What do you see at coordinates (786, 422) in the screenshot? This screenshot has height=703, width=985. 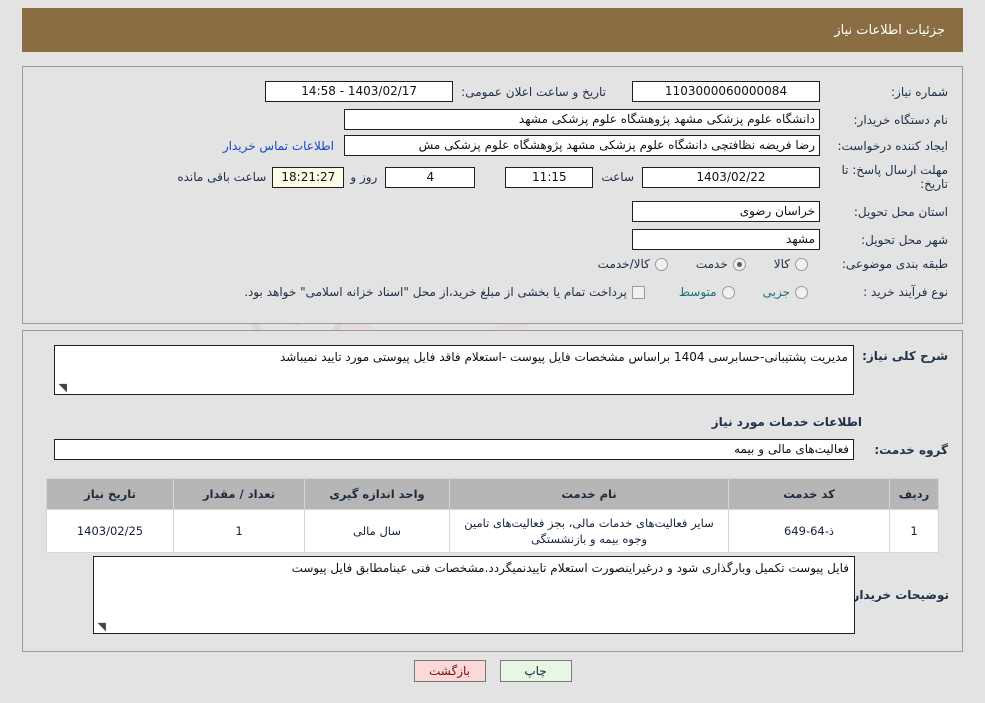 I see `services-heading: اطلاعات خدمات مورد نیاز` at bounding box center [786, 422].